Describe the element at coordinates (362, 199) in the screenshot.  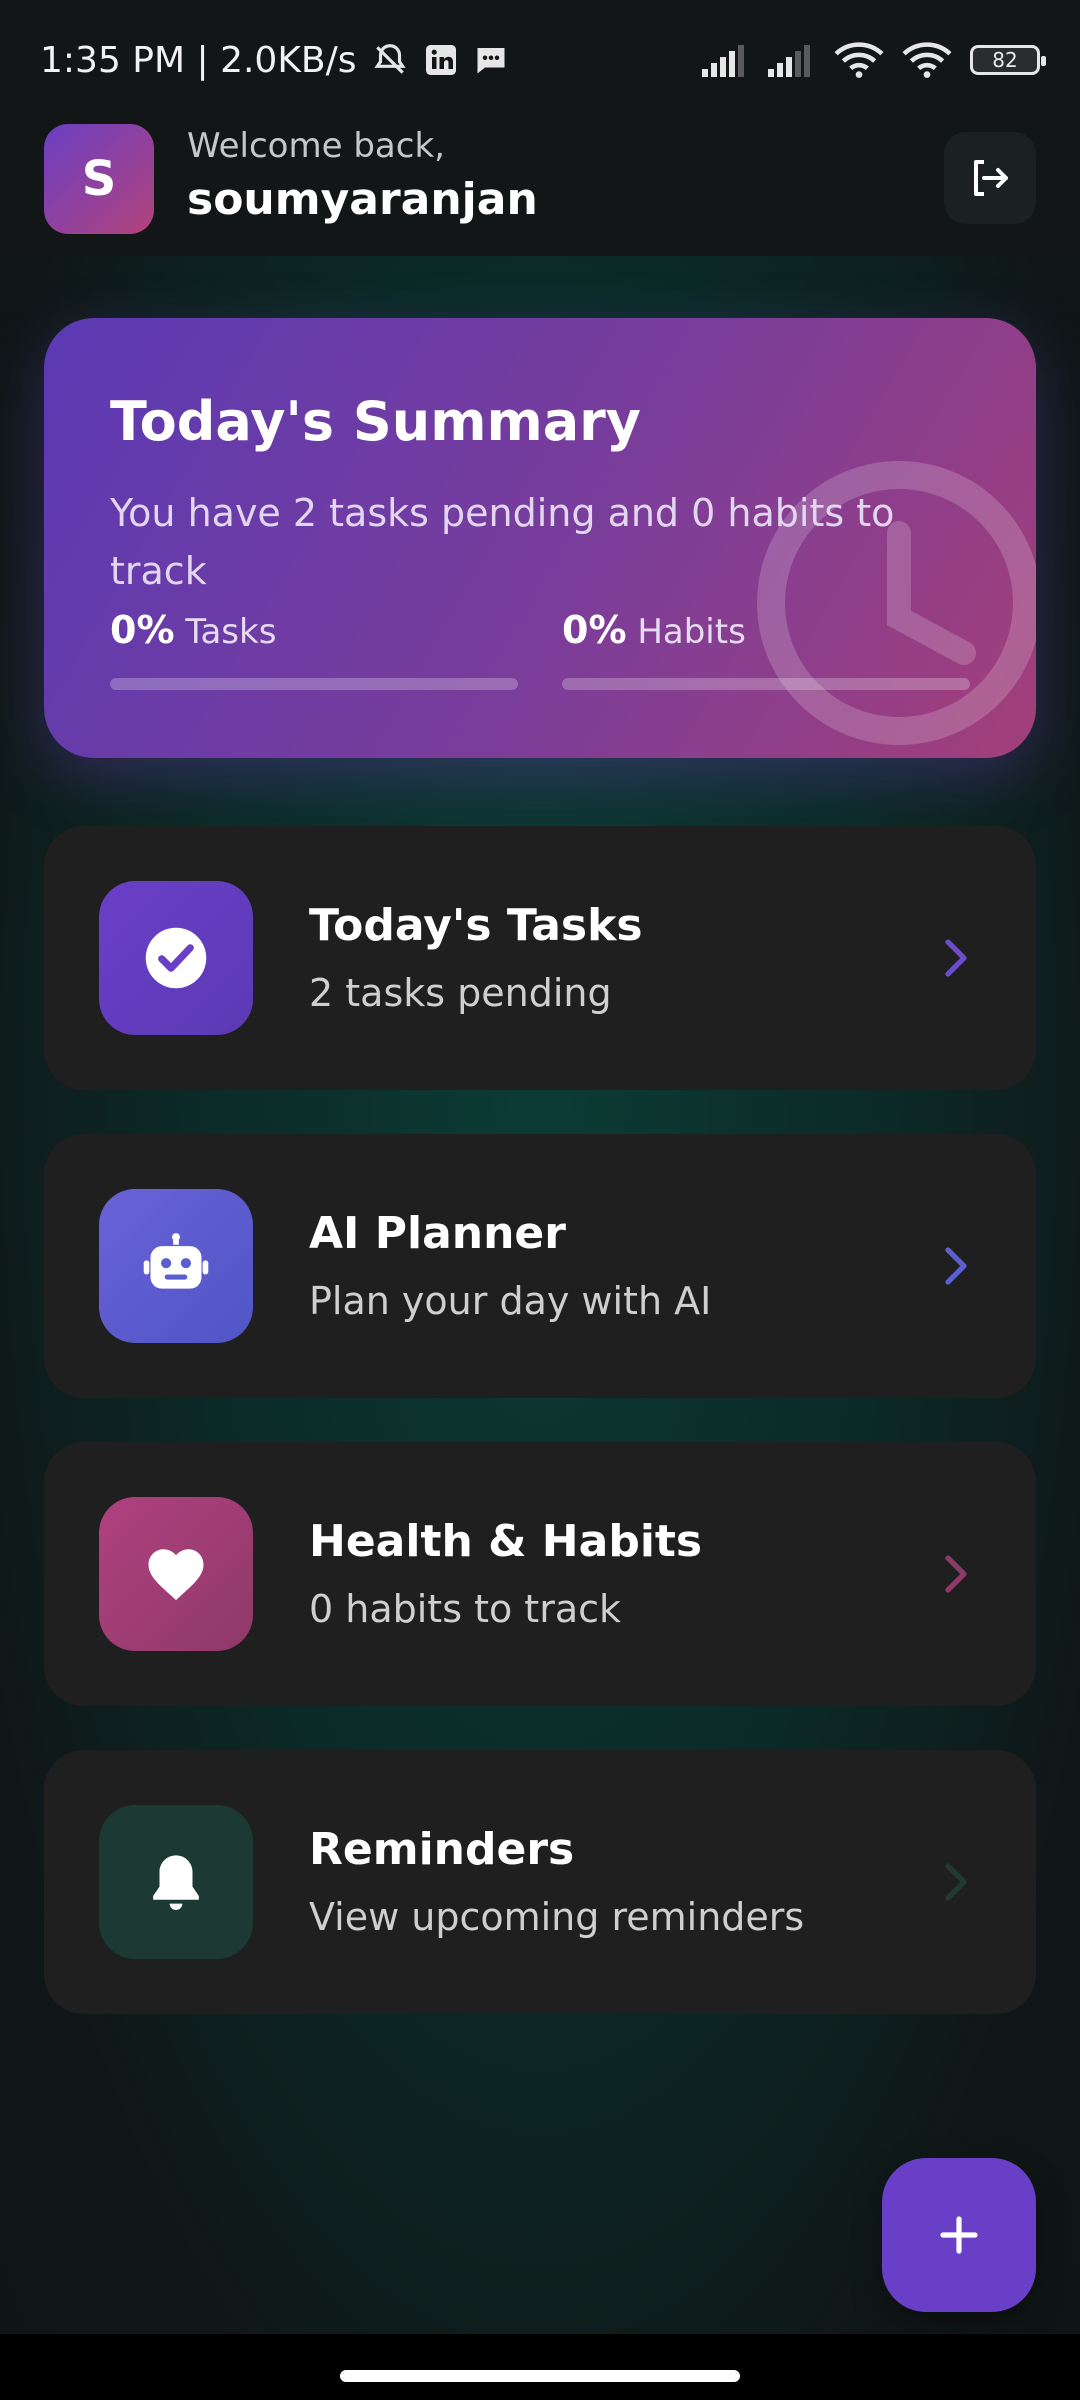
I see `username: soumyaranjan` at that location.